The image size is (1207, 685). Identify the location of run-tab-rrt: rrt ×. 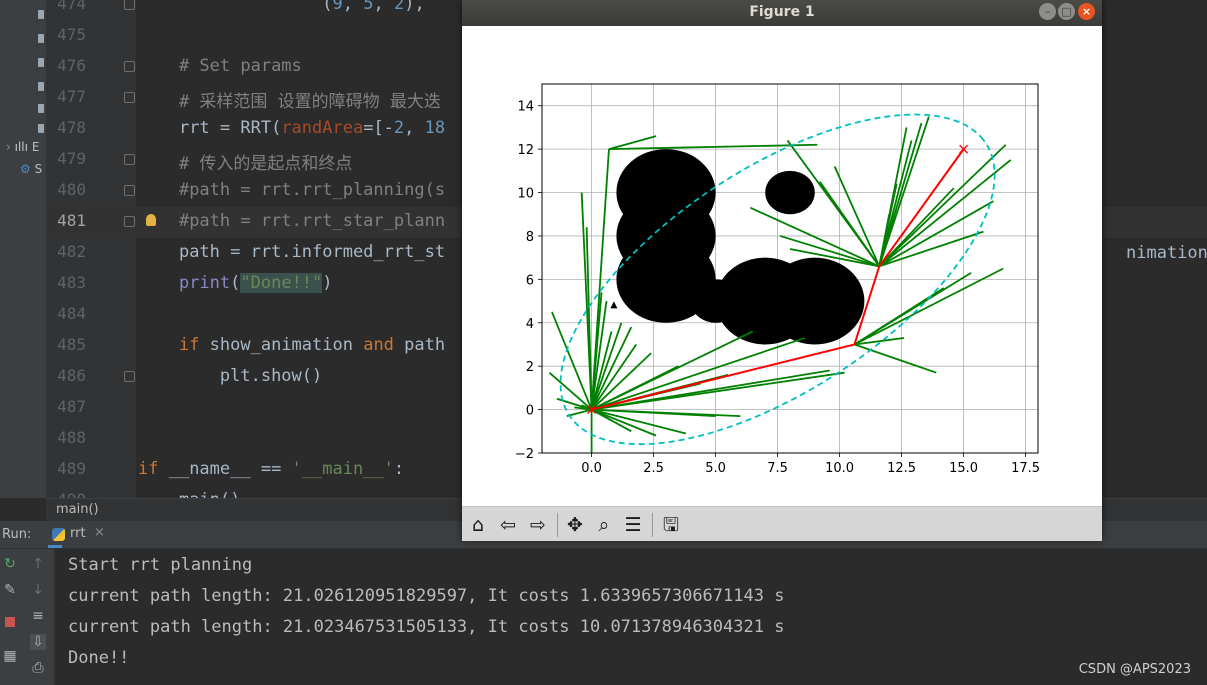
(76, 534).